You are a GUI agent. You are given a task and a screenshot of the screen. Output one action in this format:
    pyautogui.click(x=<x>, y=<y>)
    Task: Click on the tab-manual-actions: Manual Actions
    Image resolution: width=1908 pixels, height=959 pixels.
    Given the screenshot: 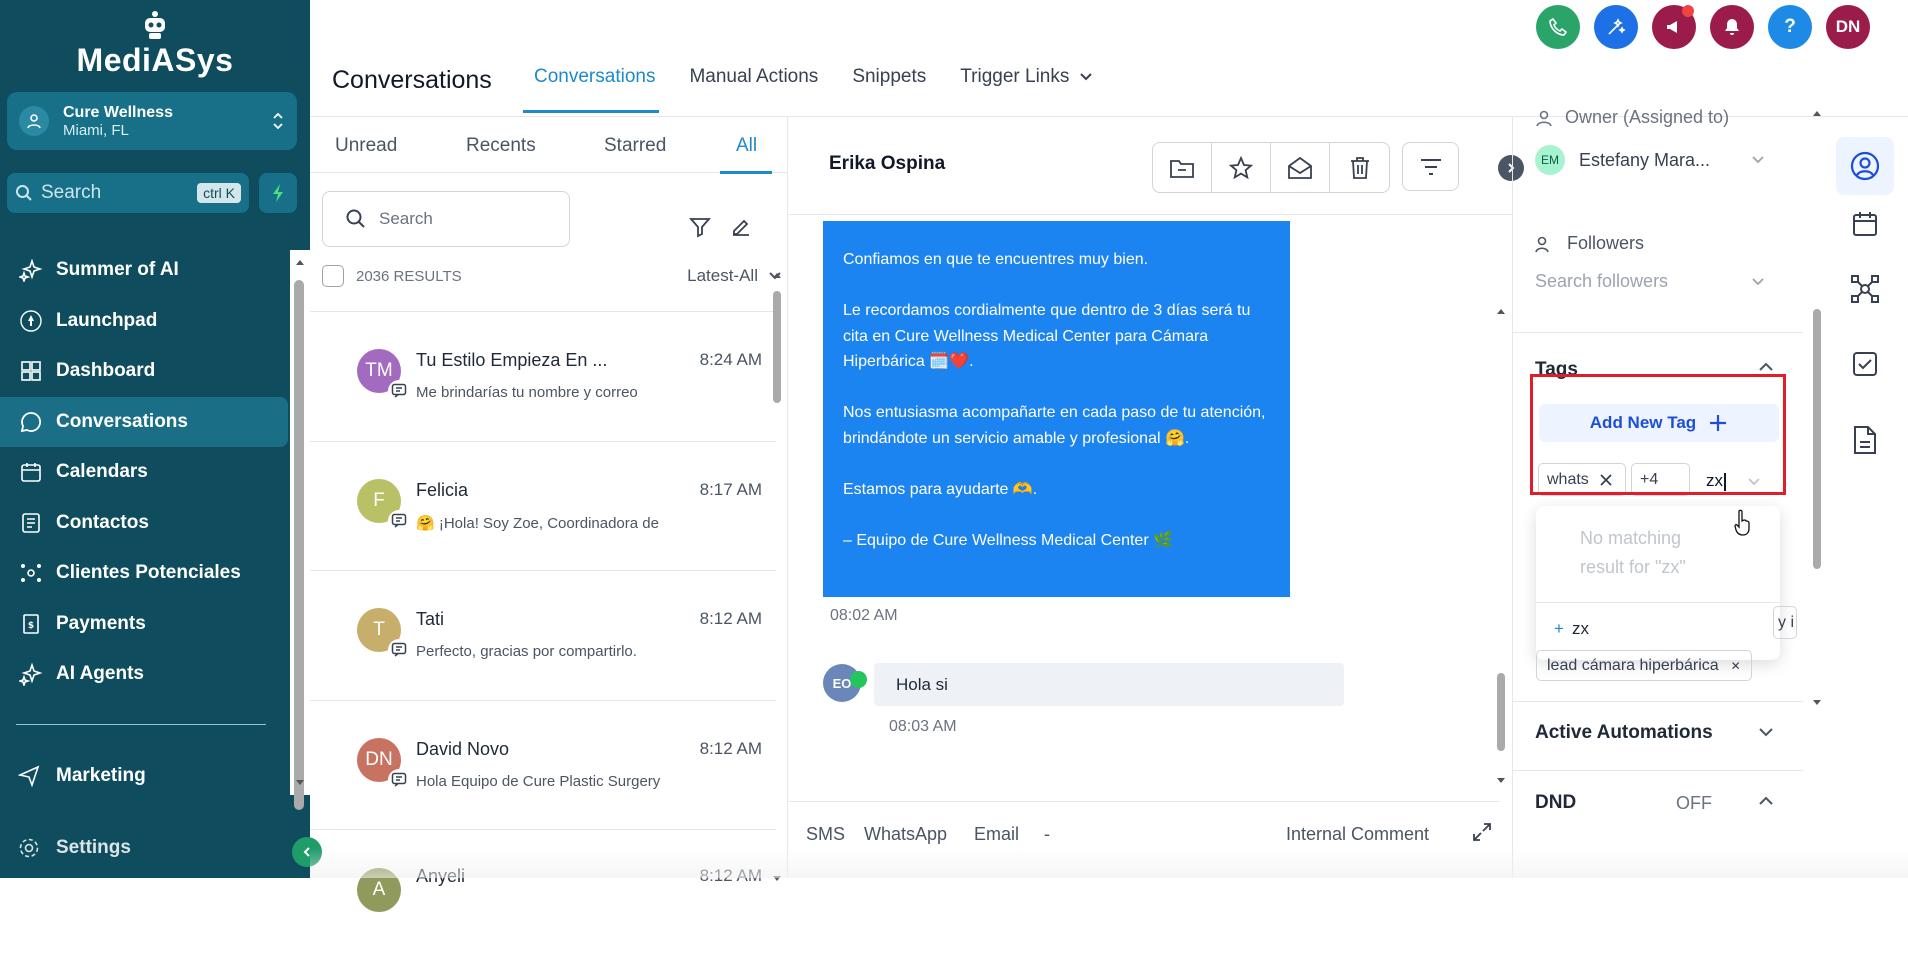 What is the action you would take?
    pyautogui.click(x=753, y=77)
    